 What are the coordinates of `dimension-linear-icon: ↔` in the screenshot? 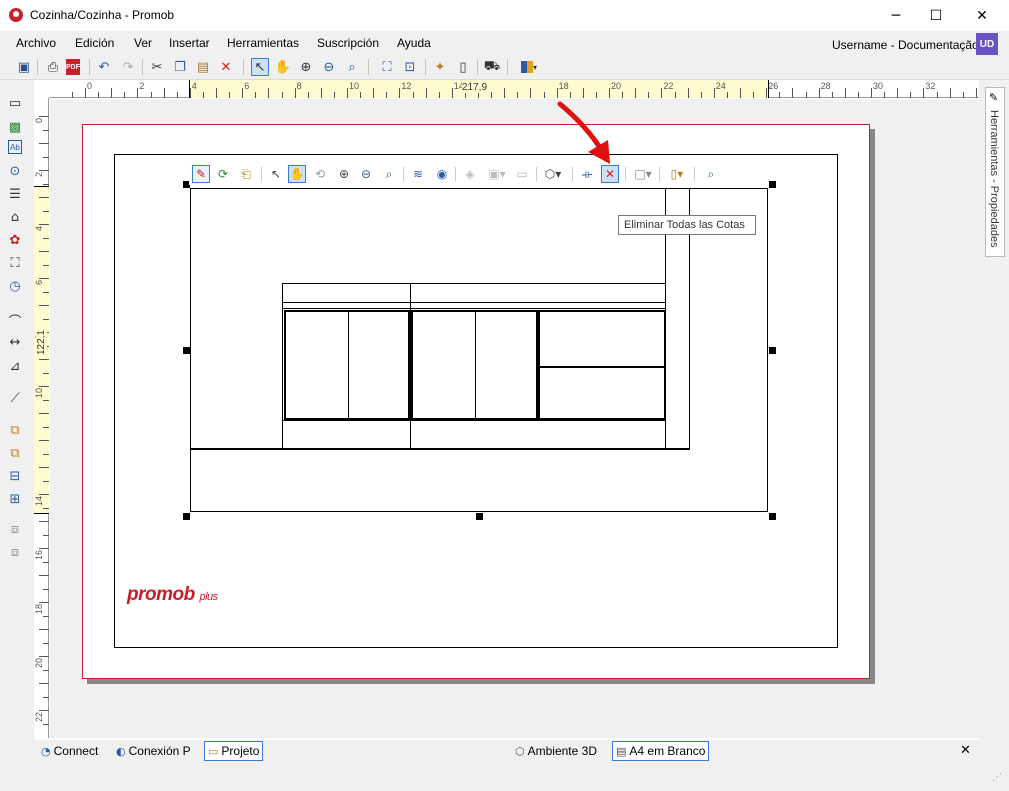 It's located at (15, 342).